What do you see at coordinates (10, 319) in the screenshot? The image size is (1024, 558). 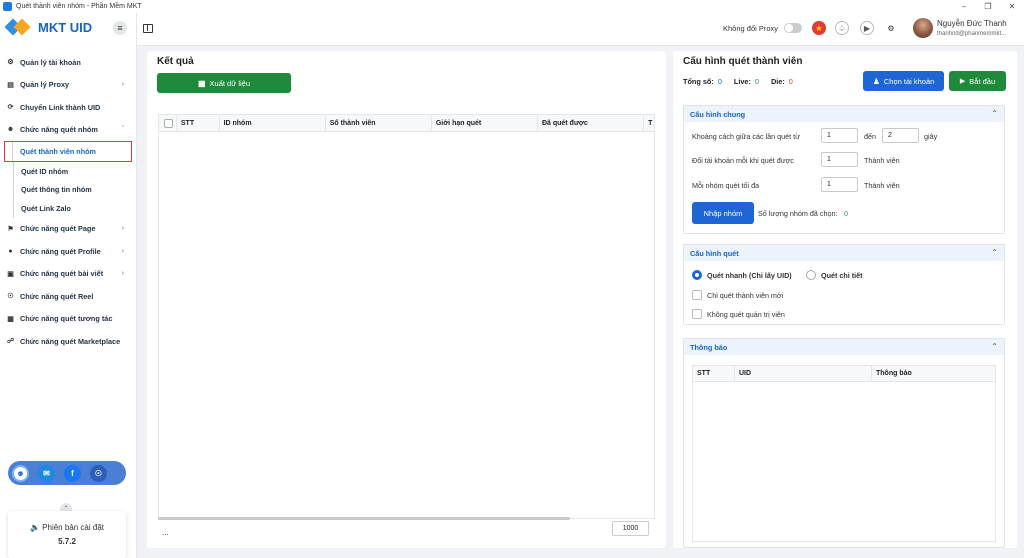 I see `interaction-icon: ▦` at bounding box center [10, 319].